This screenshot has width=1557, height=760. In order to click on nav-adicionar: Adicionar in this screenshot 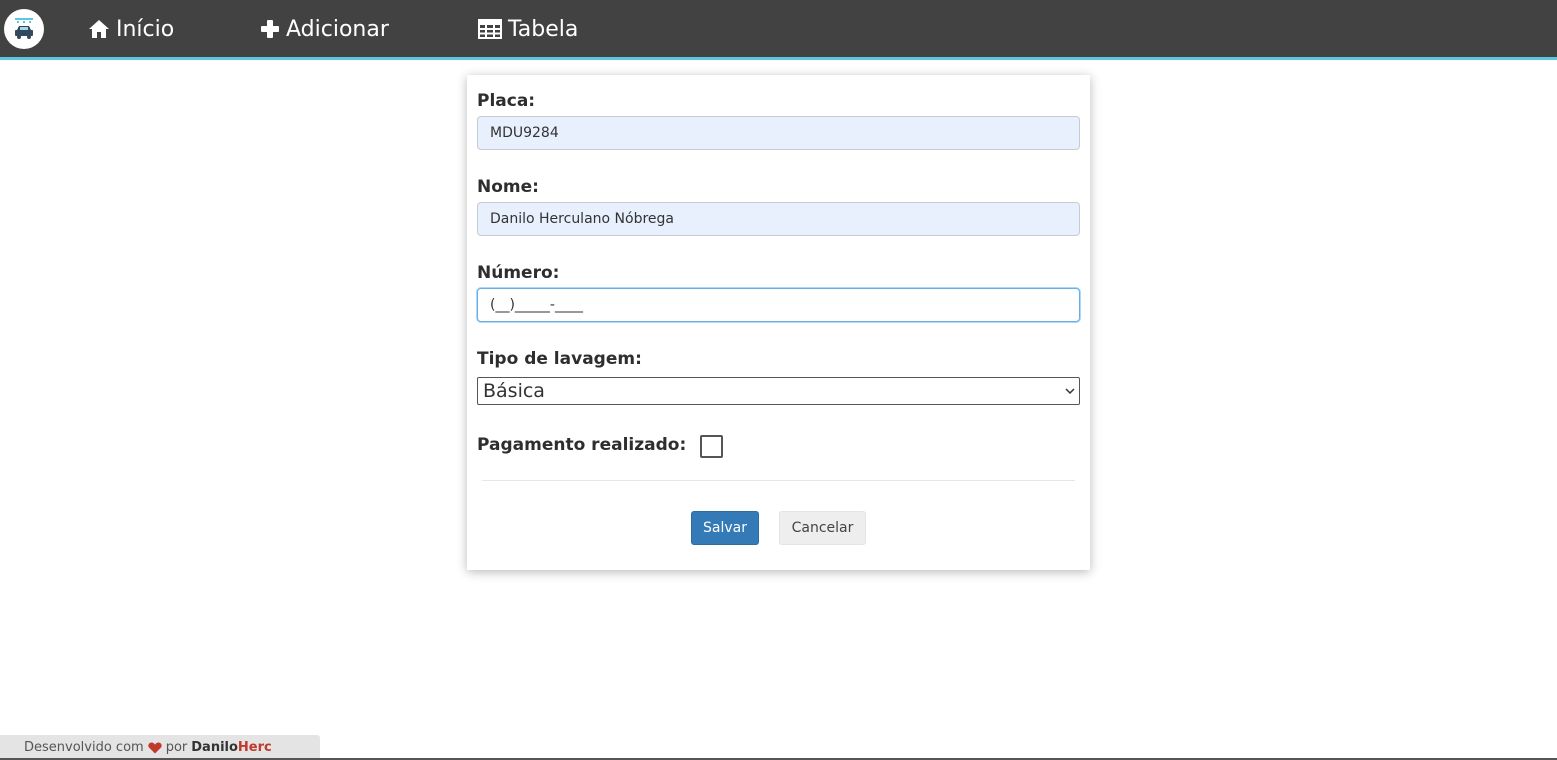, I will do `click(324, 29)`.